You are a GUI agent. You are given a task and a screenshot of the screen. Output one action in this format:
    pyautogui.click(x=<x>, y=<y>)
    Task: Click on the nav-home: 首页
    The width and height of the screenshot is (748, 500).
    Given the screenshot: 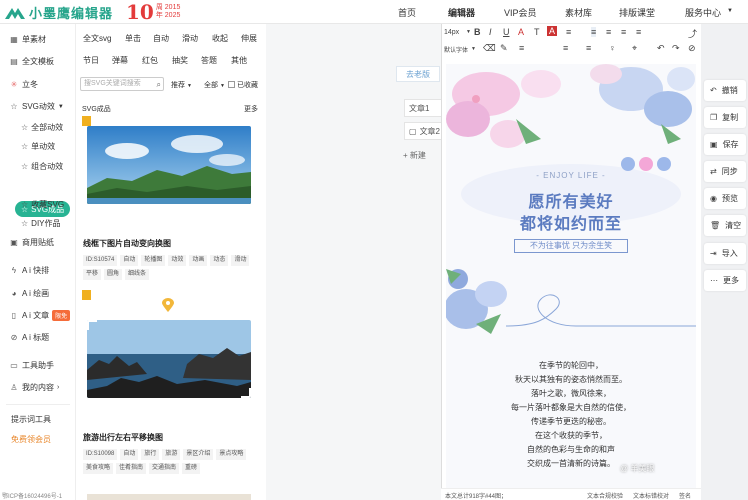 What is the action you would take?
    pyautogui.click(x=407, y=12)
    